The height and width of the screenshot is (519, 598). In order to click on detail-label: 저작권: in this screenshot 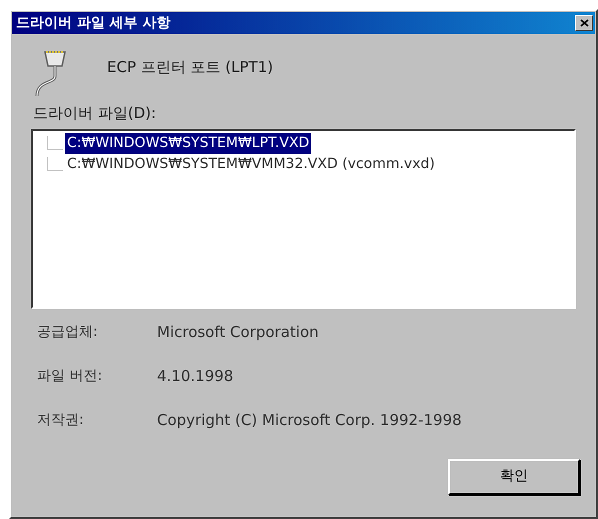, I will do `click(61, 420)`.